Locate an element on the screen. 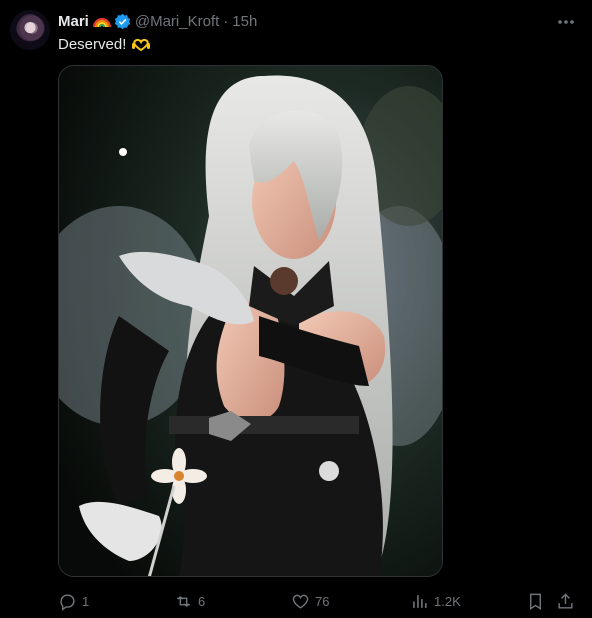 The image size is (592, 618). views-icon is located at coordinates (420, 601).